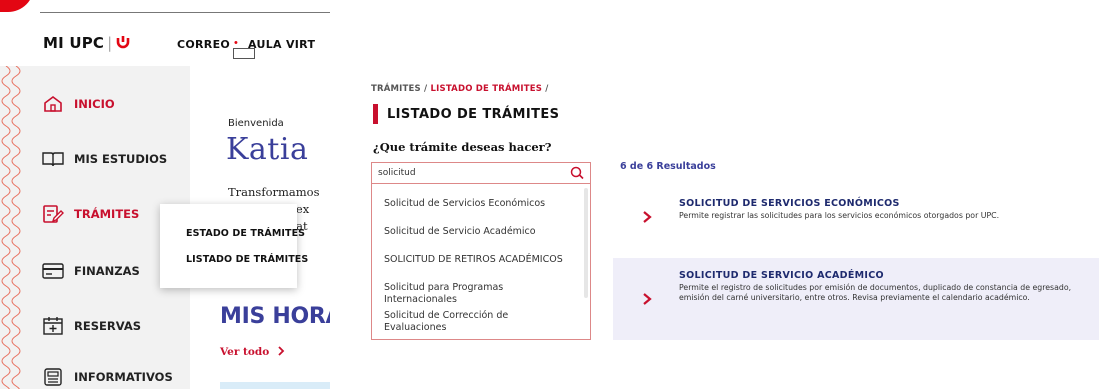 The width and height of the screenshot is (1099, 389). I want to click on tramites-submenu: ESTADO DE TRÁMITES LISTADO DE TRÁMITES, so click(234, 246).